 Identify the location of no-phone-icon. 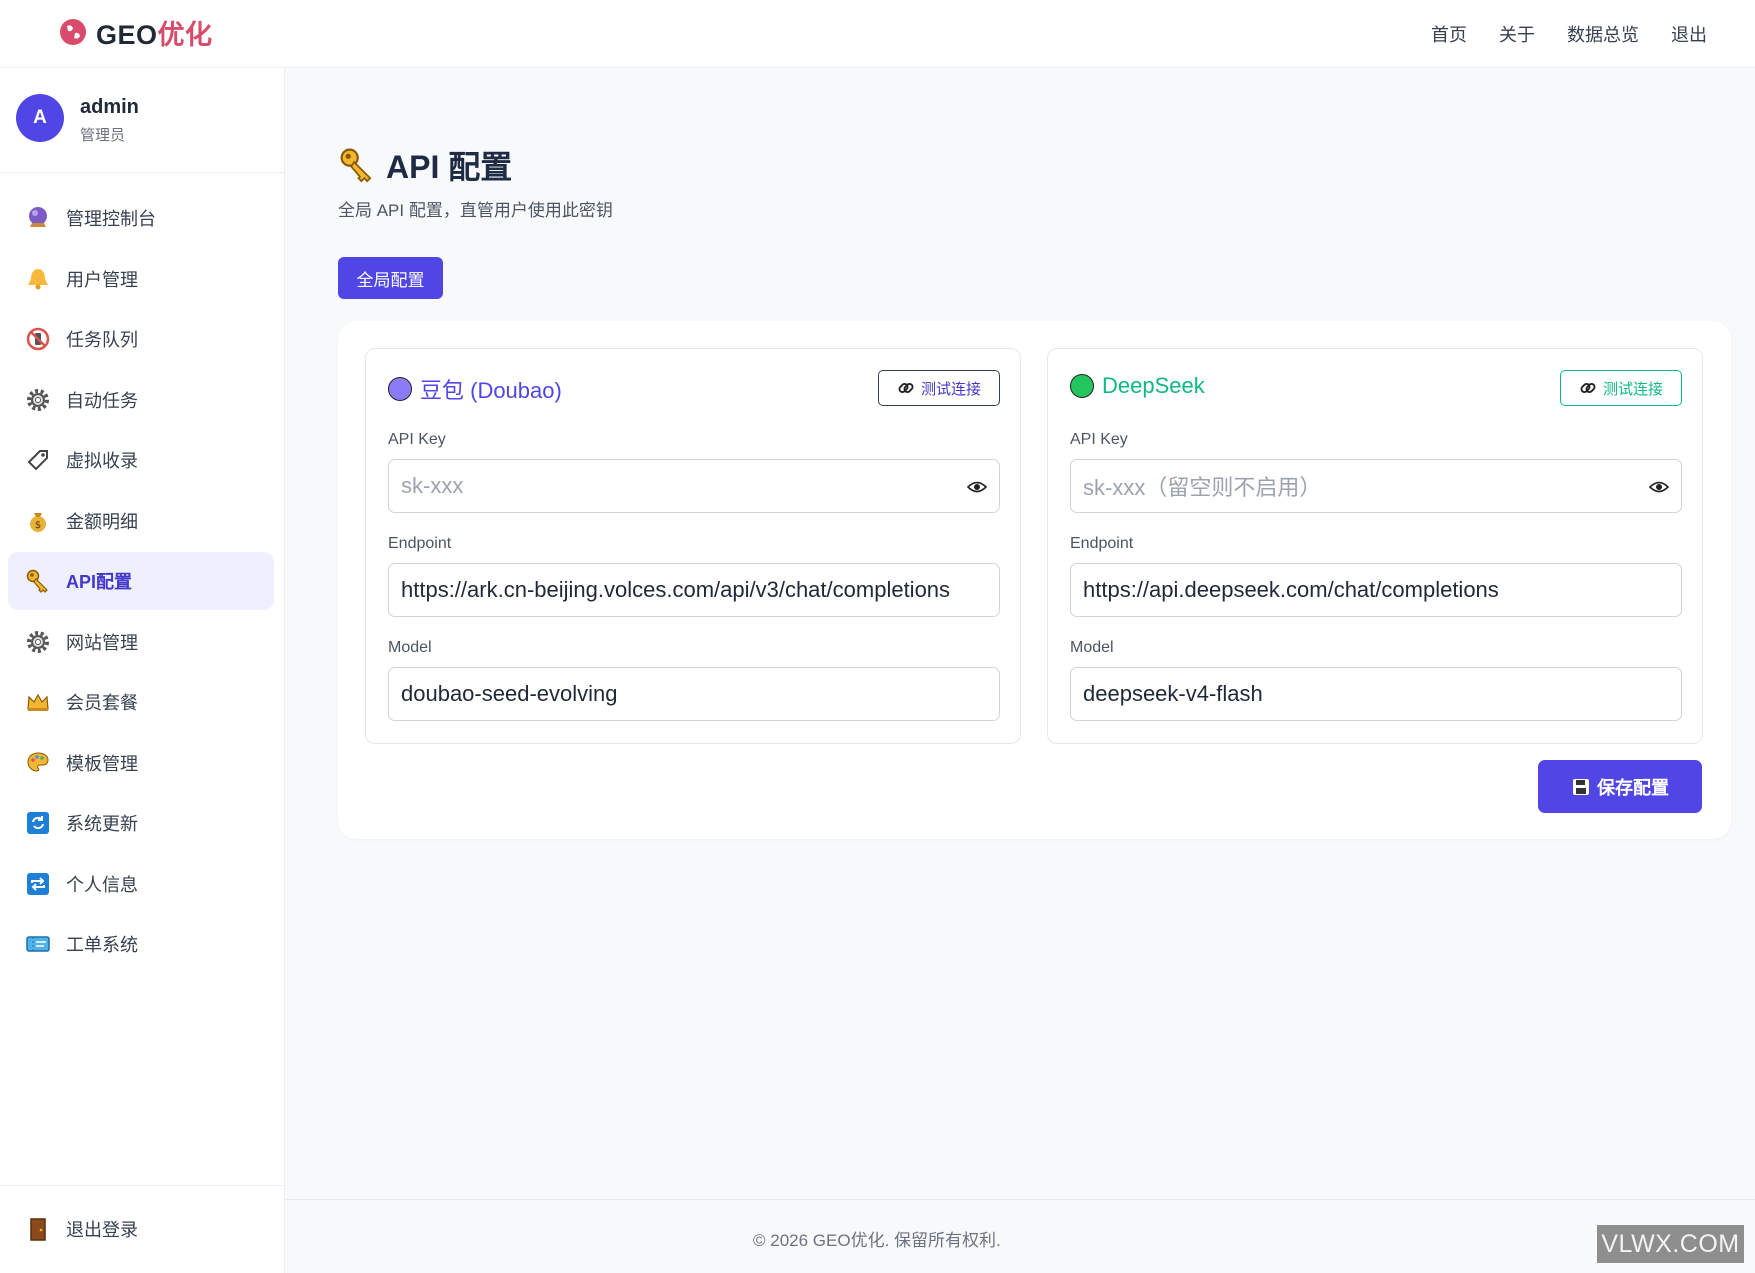
(38, 339).